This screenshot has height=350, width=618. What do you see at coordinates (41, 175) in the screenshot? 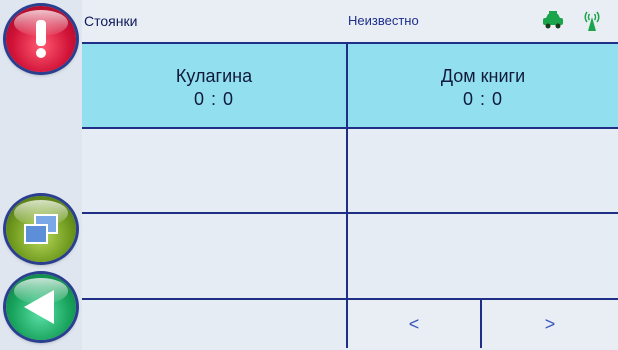
I see `left-rail` at bounding box center [41, 175].